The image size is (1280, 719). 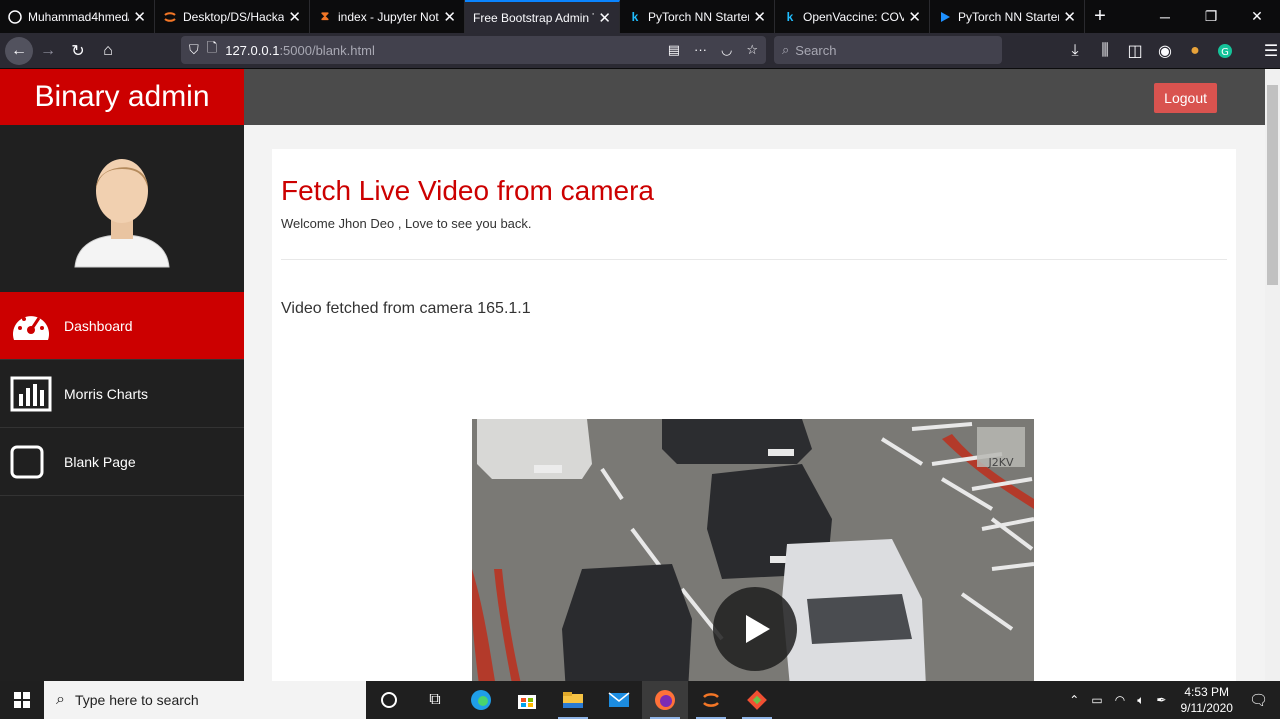 I want to click on toolbar-right: ⤓ ⫼ ◫ ◉ ● G ☰, so click(x=1170, y=51).